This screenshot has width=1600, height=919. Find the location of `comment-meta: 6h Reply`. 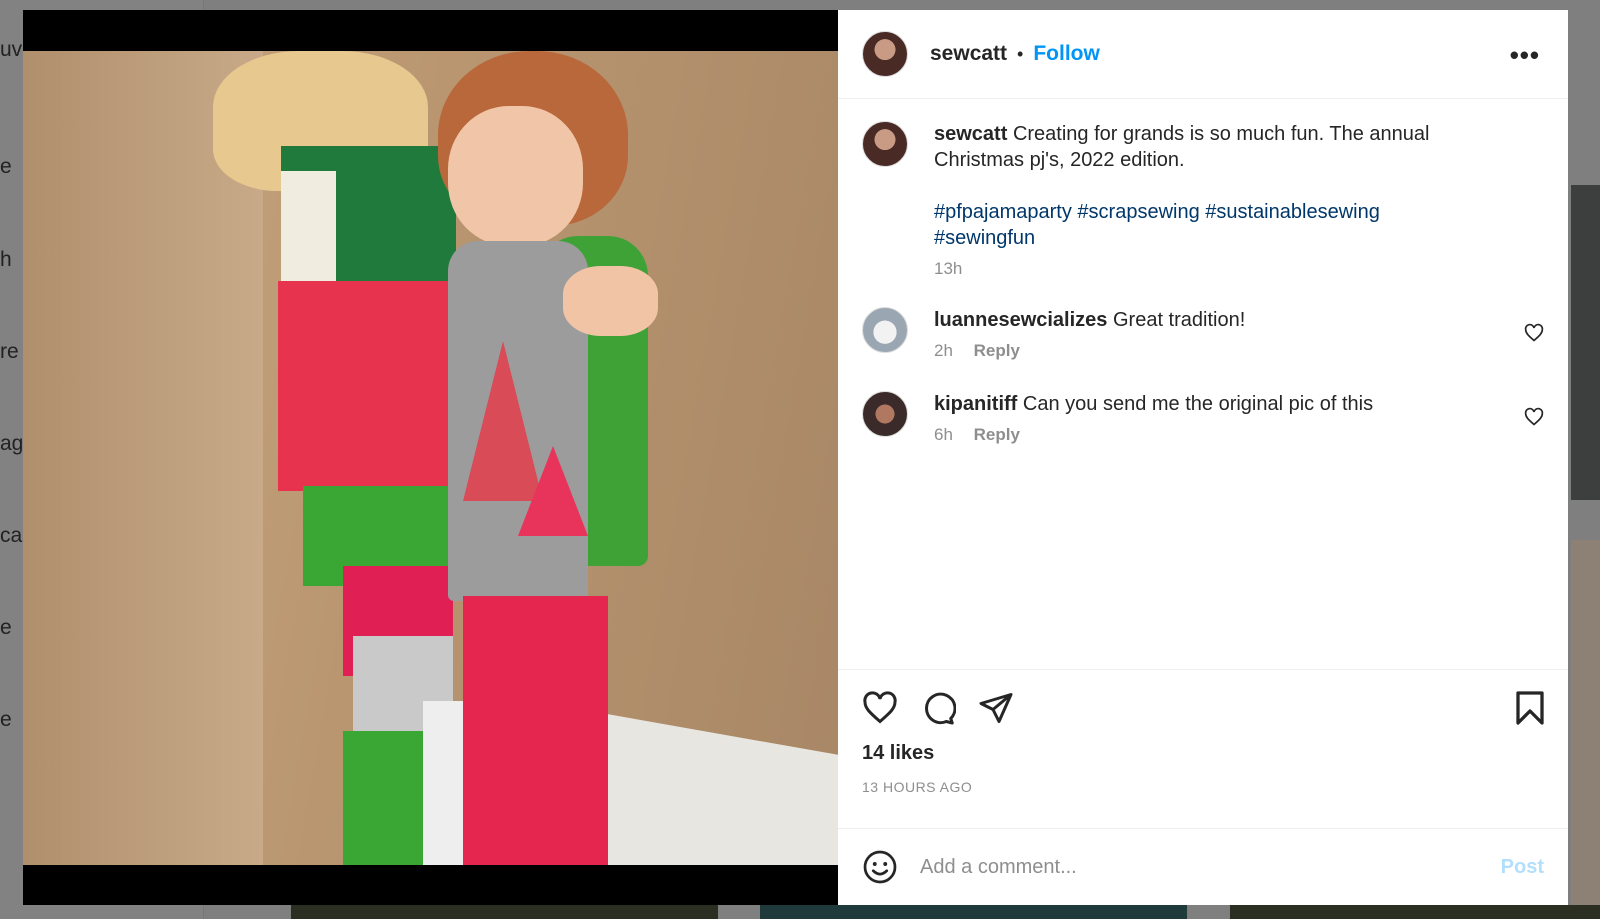

comment-meta: 6h Reply is located at coordinates (1209, 435).